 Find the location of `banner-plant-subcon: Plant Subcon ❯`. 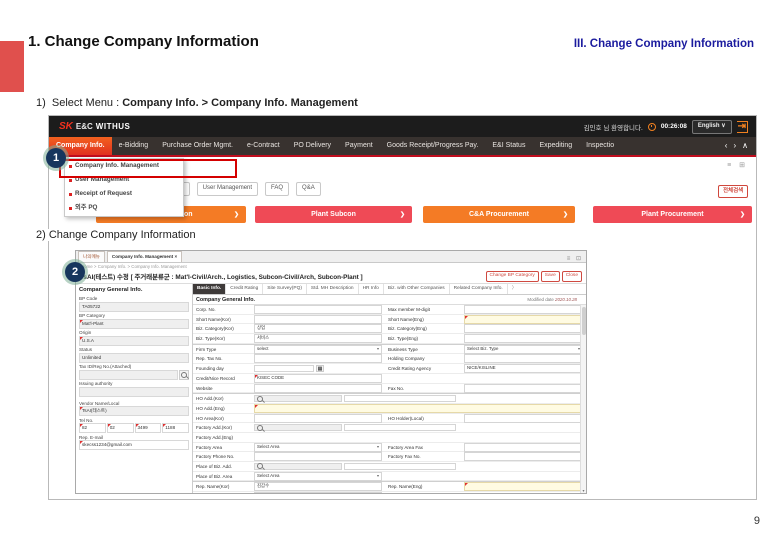

banner-plant-subcon: Plant Subcon ❯ is located at coordinates (333, 214).